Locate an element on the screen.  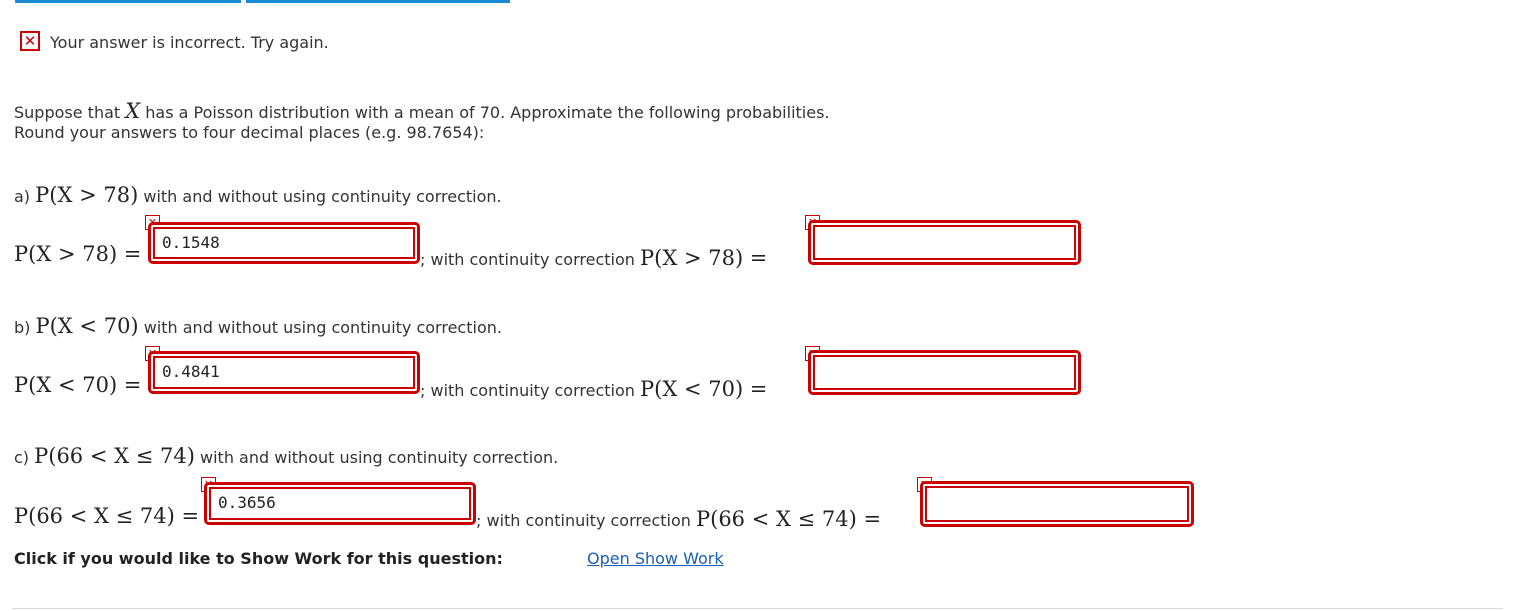
part-c-cc-answer-field is located at coordinates (1057, 504).